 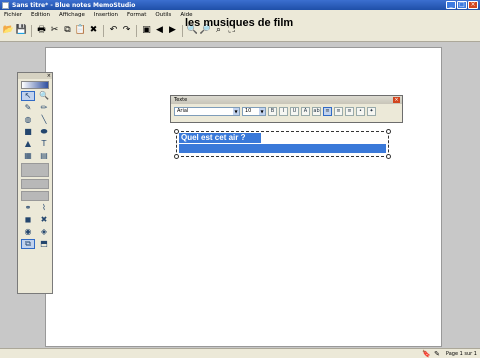 I want to click on underline-button: U, so click(x=294, y=111).